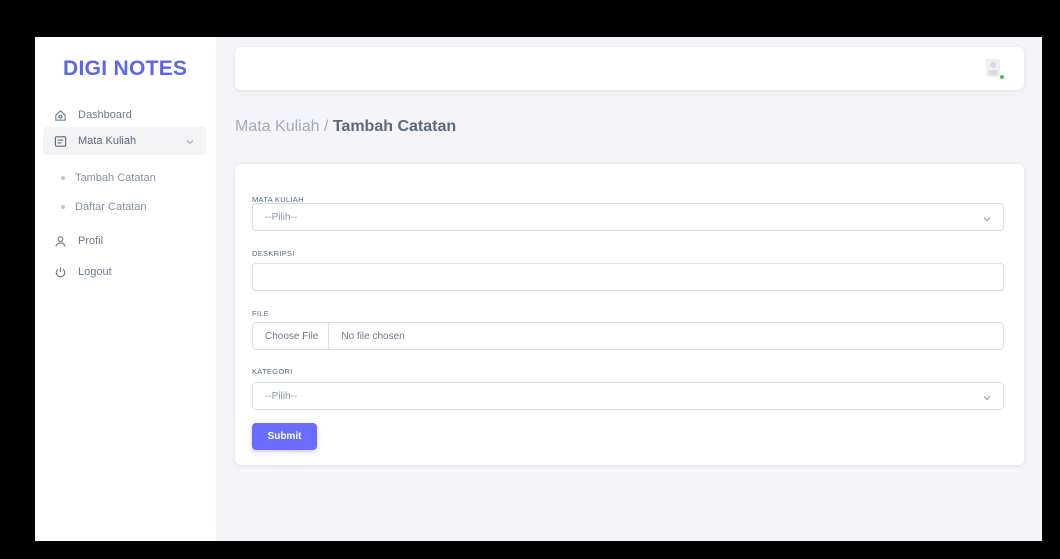  Describe the element at coordinates (261, 313) in the screenshot. I see `file-label: FILE` at that location.